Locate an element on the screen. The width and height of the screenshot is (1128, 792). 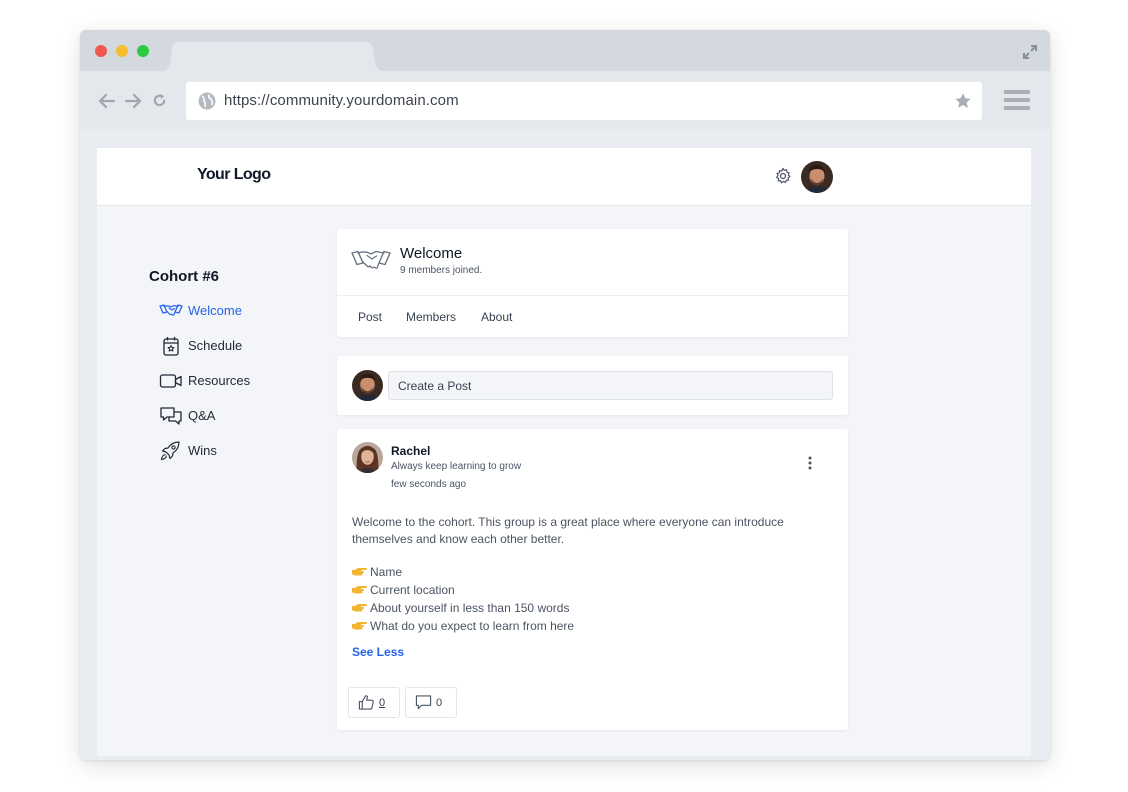
list-item-text: What do you expect to learn from here is located at coordinates (472, 626).